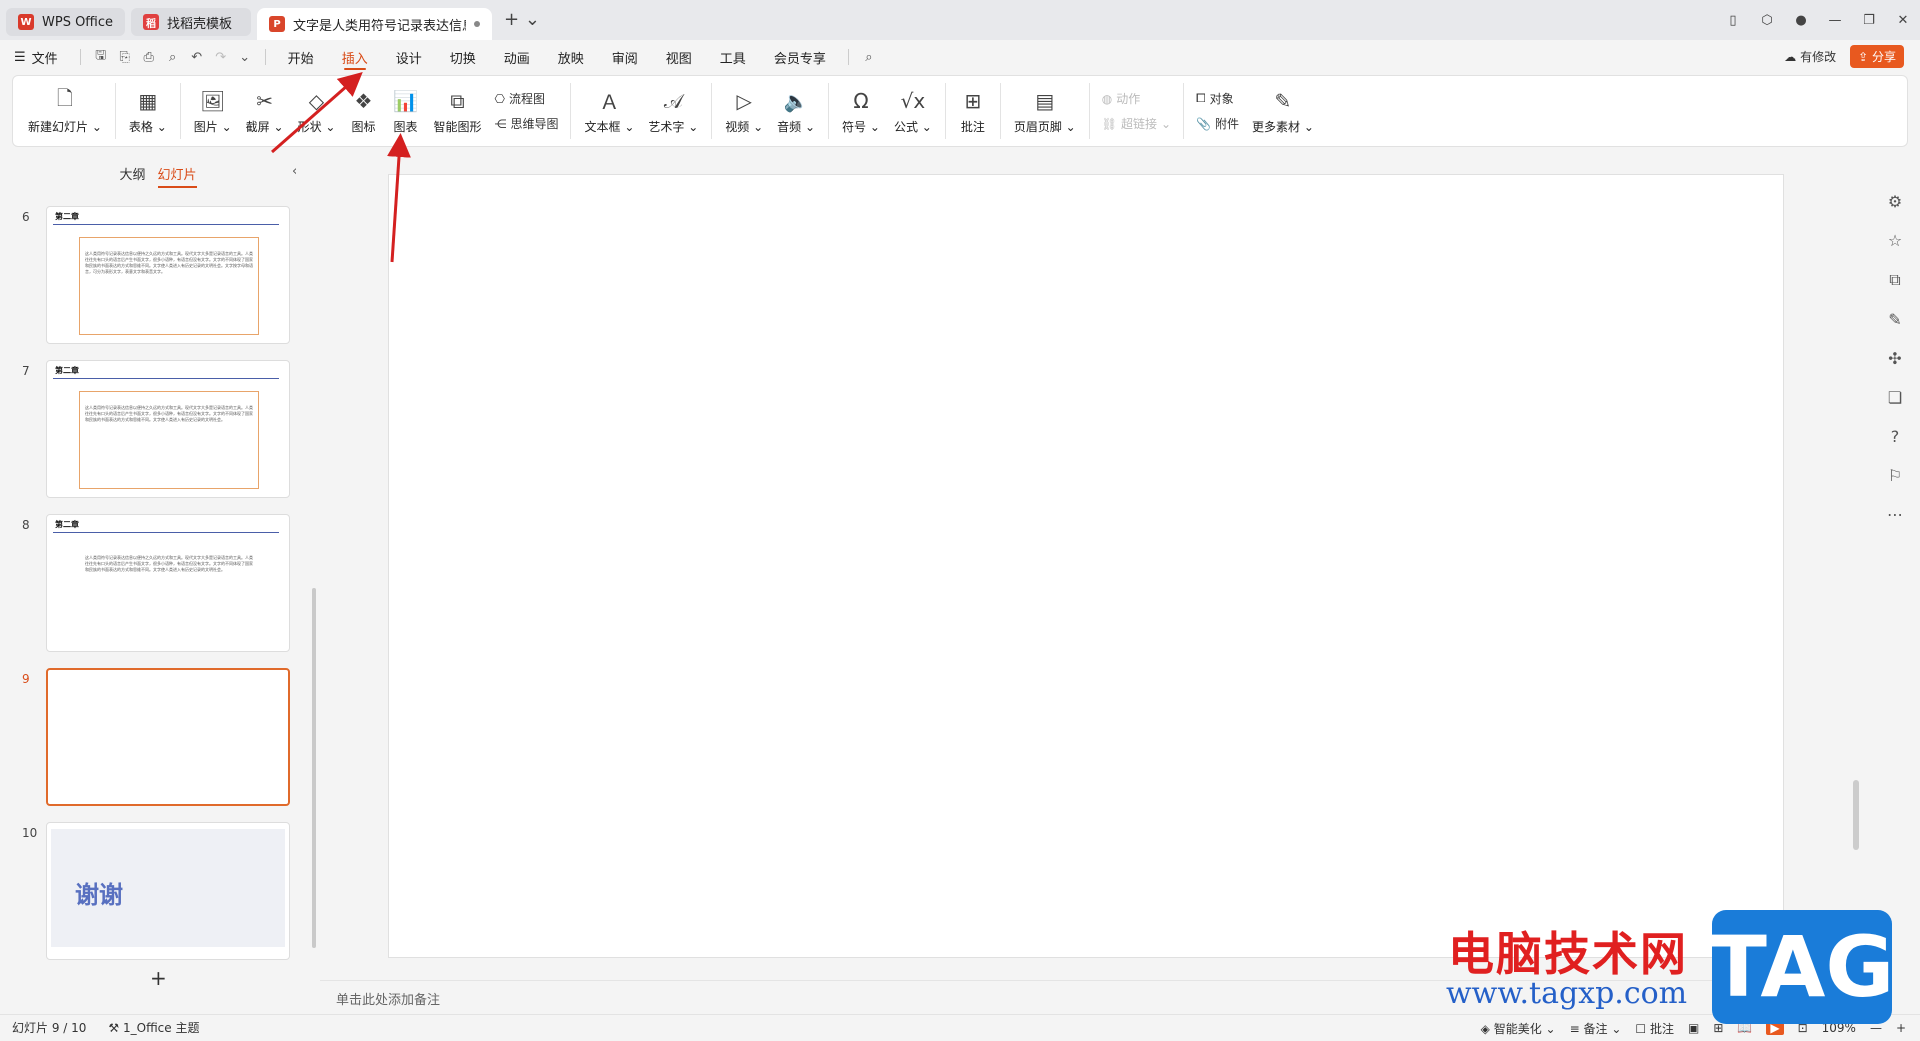 This screenshot has width=1920, height=1041. What do you see at coordinates (140, 126) in the screenshot?
I see `table-label: 表格` at bounding box center [140, 126].